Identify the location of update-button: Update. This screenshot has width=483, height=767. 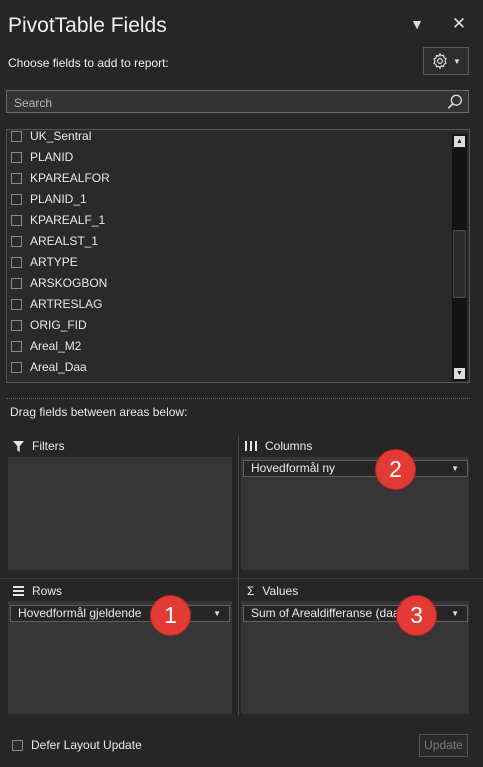
(443, 745).